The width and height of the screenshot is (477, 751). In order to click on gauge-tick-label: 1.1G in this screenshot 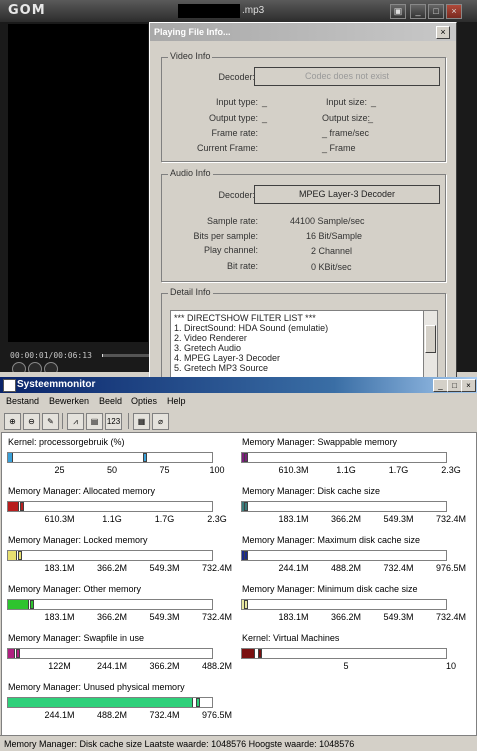, I will do `click(346, 470)`.